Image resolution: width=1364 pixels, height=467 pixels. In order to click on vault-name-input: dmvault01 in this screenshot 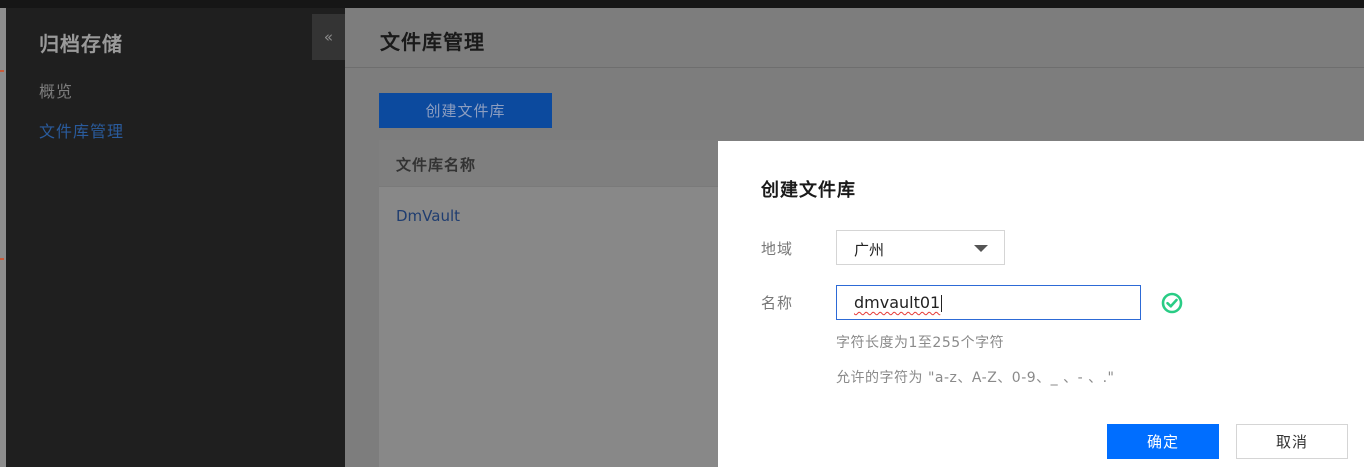, I will do `click(988, 302)`.